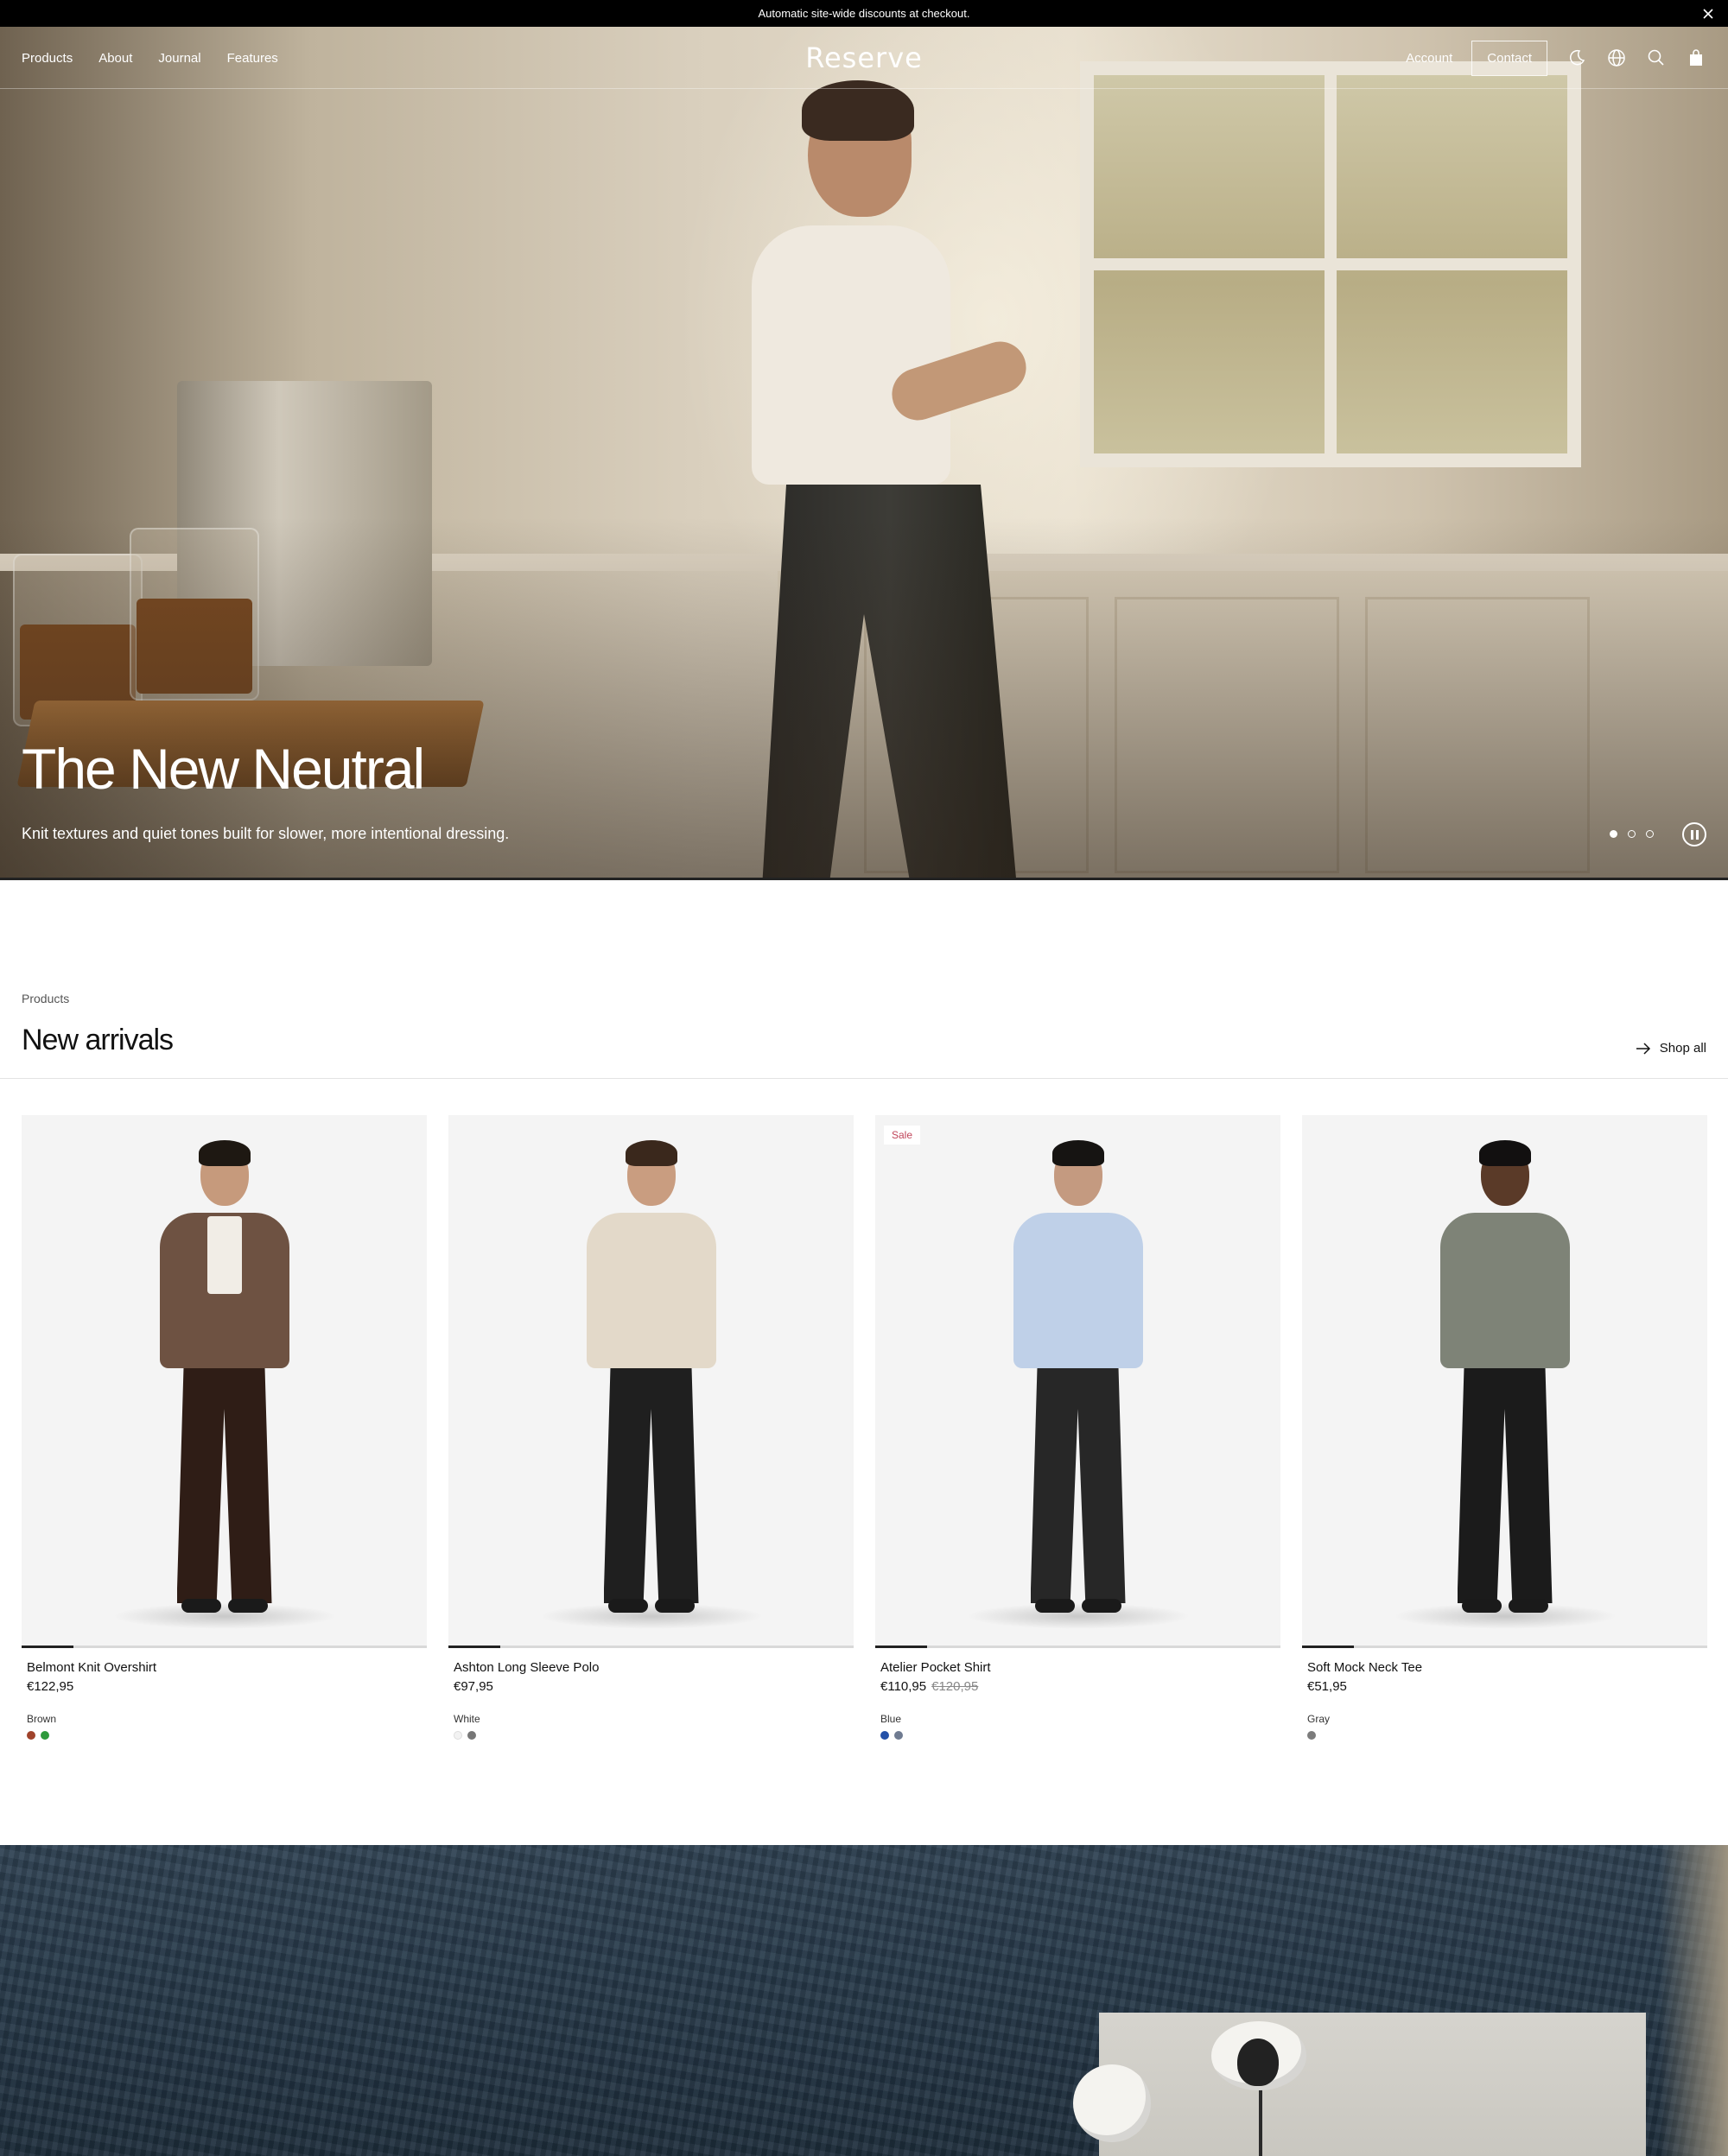 The height and width of the screenshot is (2156, 1728). What do you see at coordinates (1509, 58) in the screenshot?
I see `contact-button: Contact` at bounding box center [1509, 58].